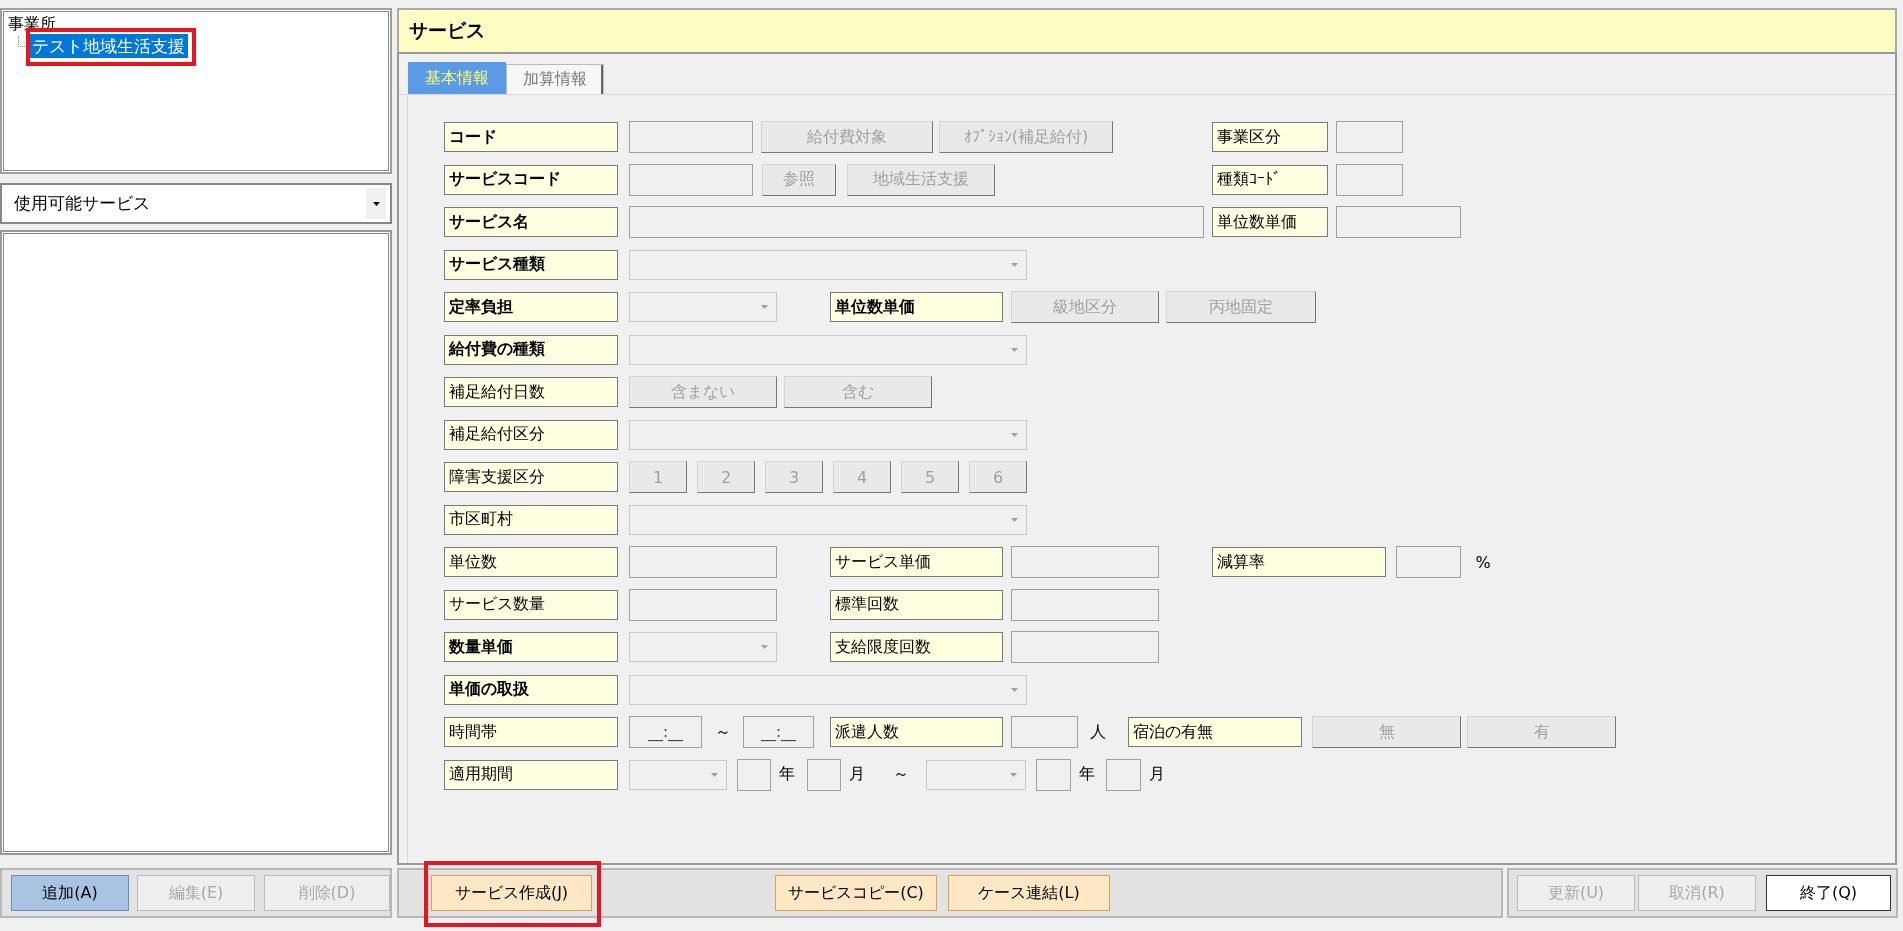  I want to click on panel-title: サービス, so click(1147, 30).